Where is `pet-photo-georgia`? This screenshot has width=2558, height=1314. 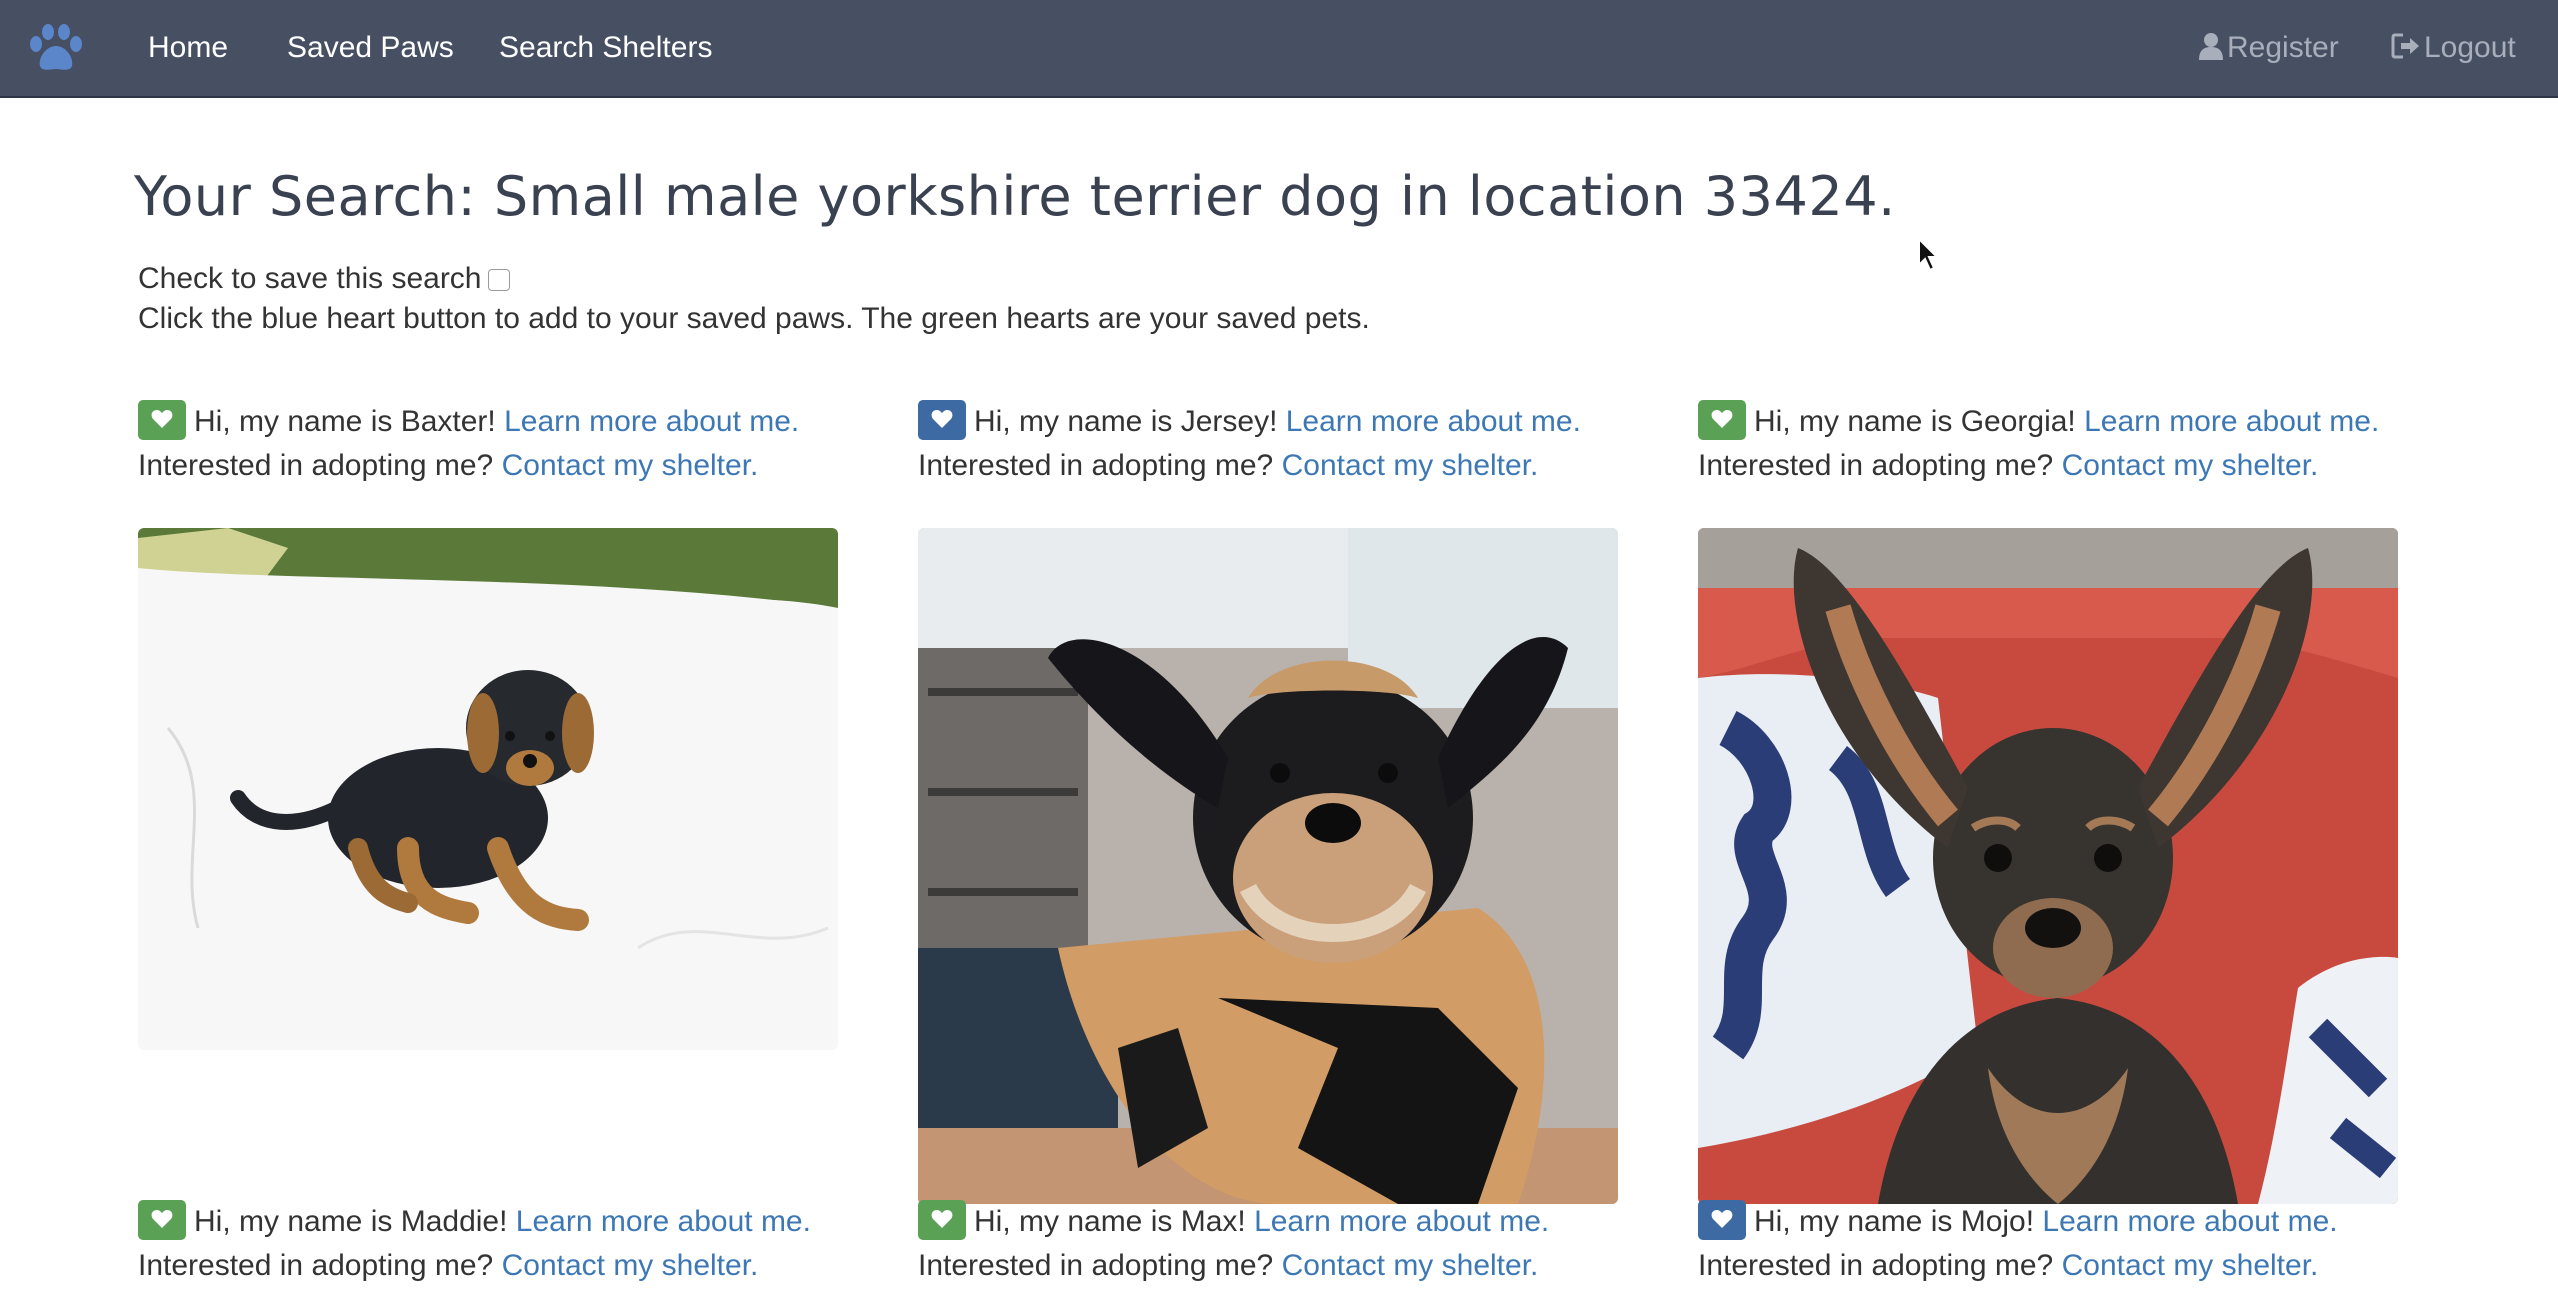 pet-photo-georgia is located at coordinates (2048, 866).